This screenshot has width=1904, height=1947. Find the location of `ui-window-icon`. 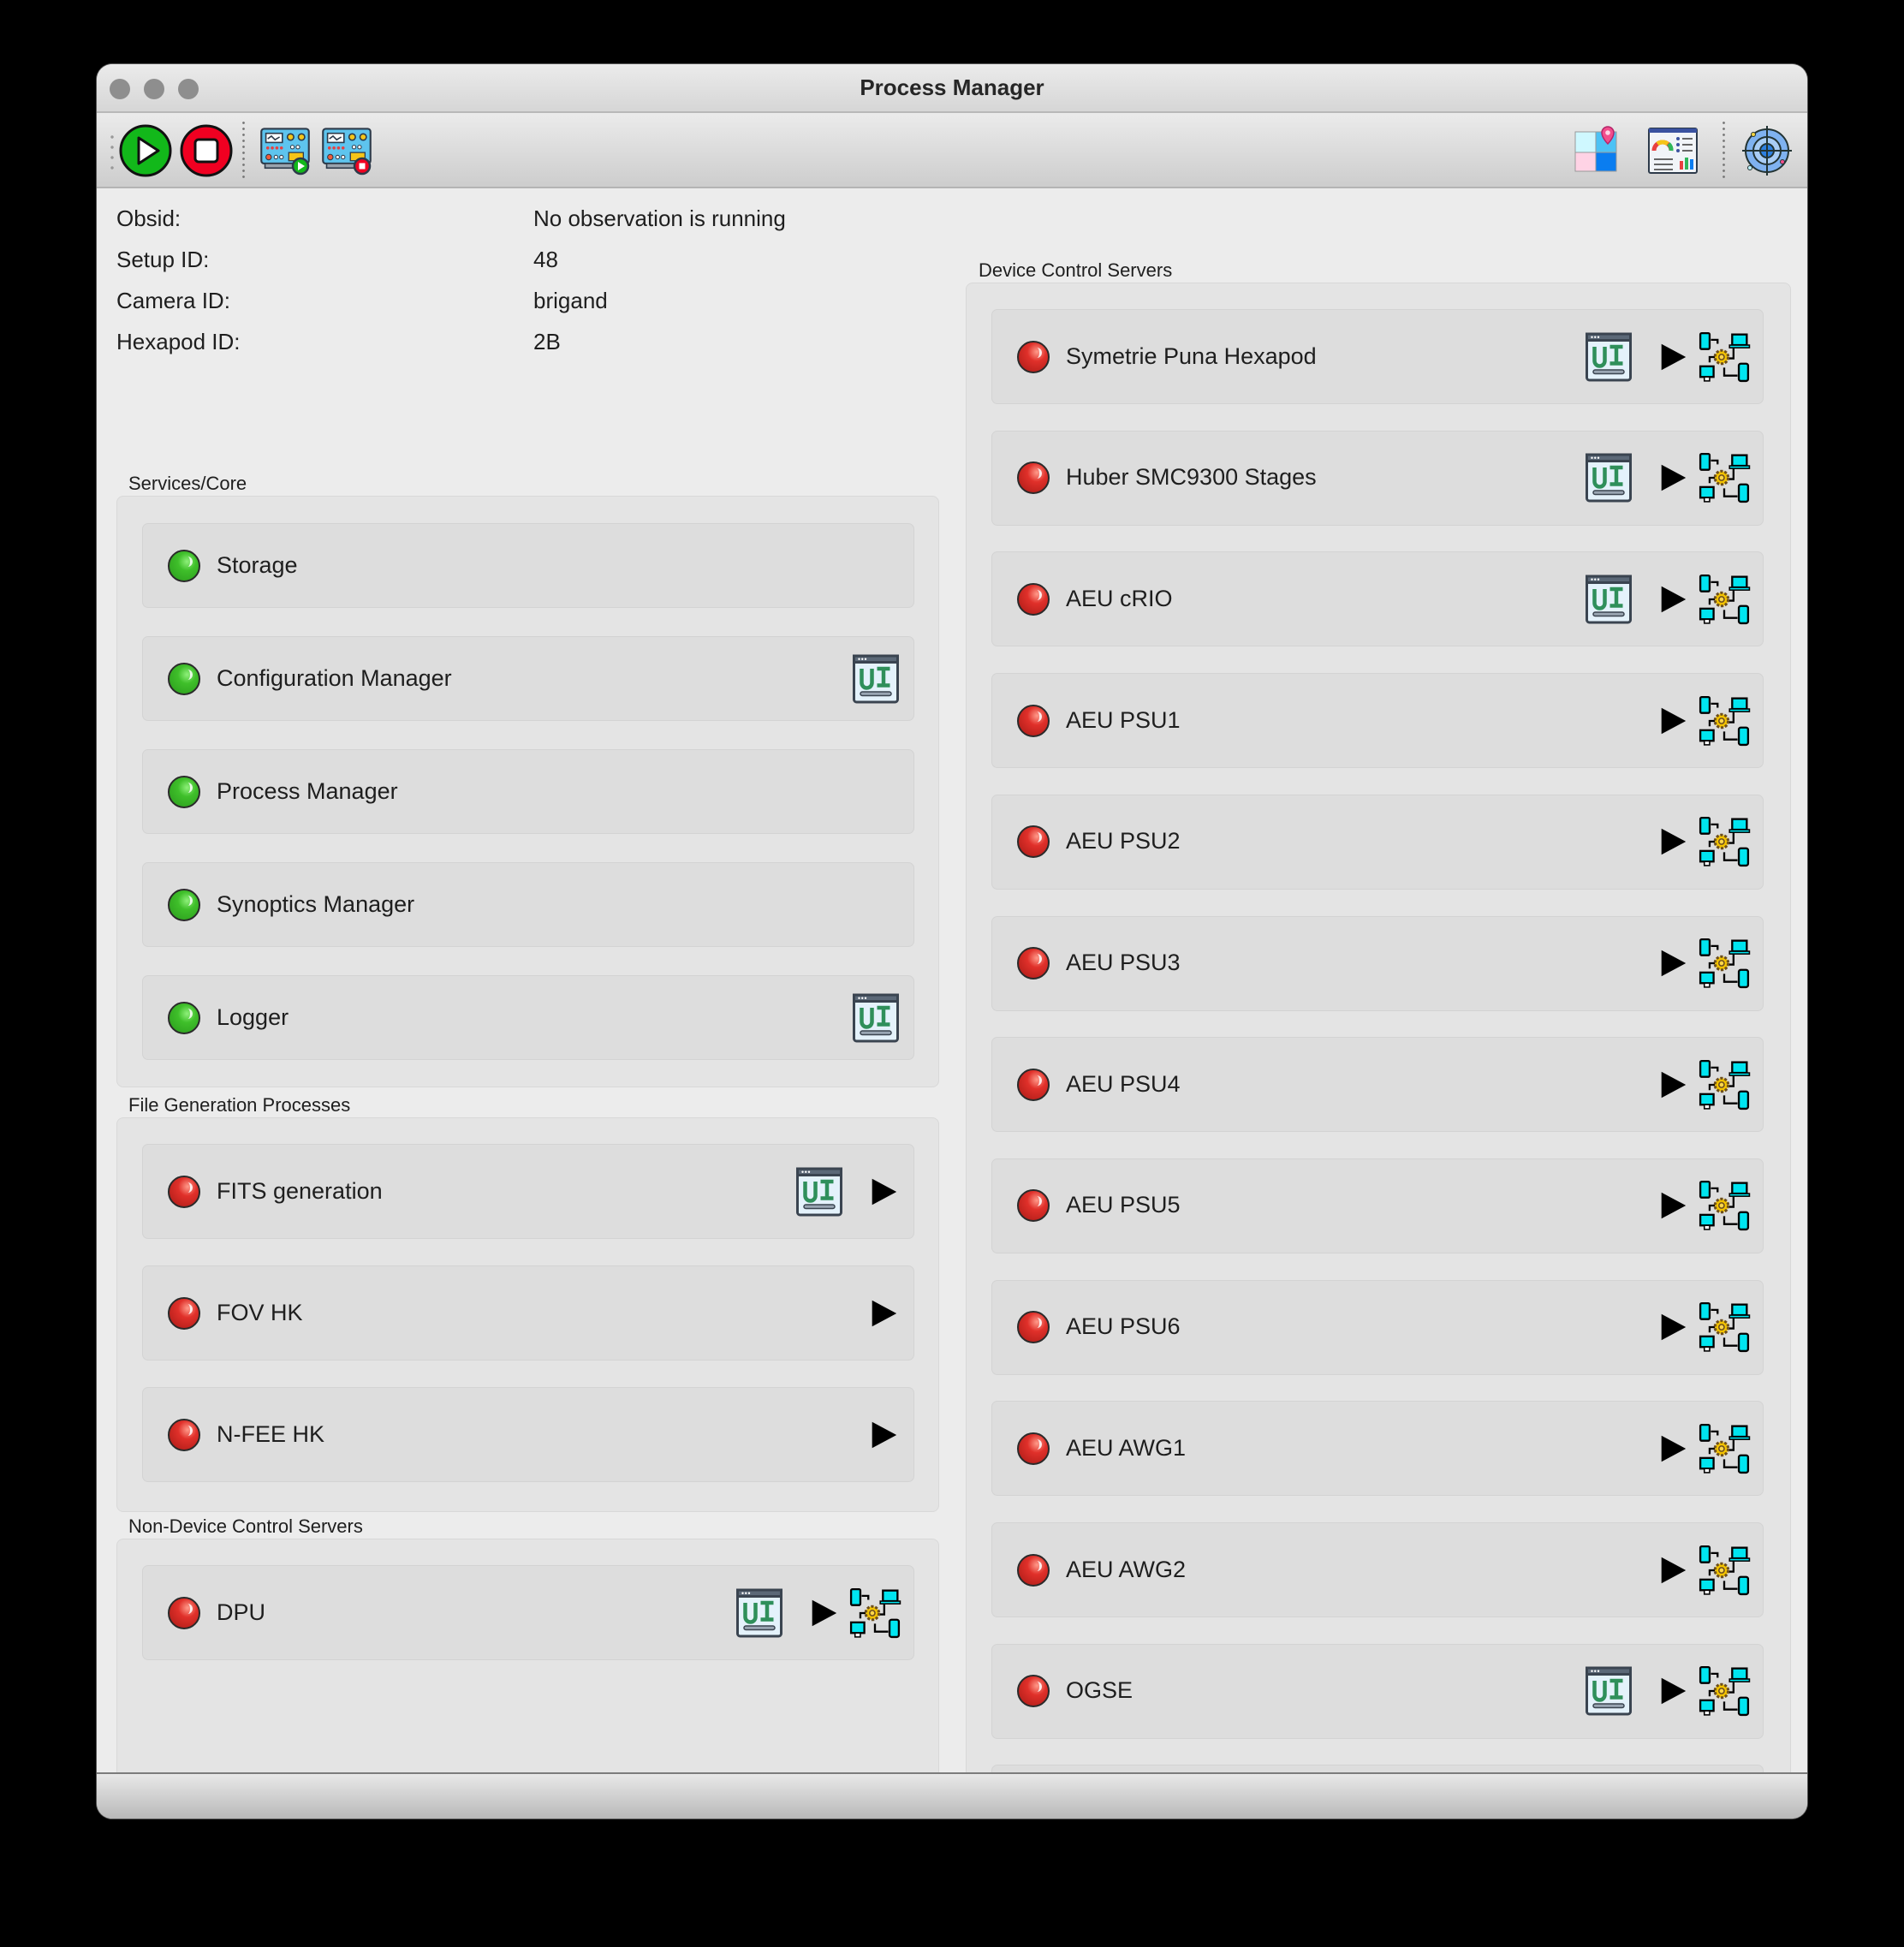

ui-window-icon is located at coordinates (1608, 357).